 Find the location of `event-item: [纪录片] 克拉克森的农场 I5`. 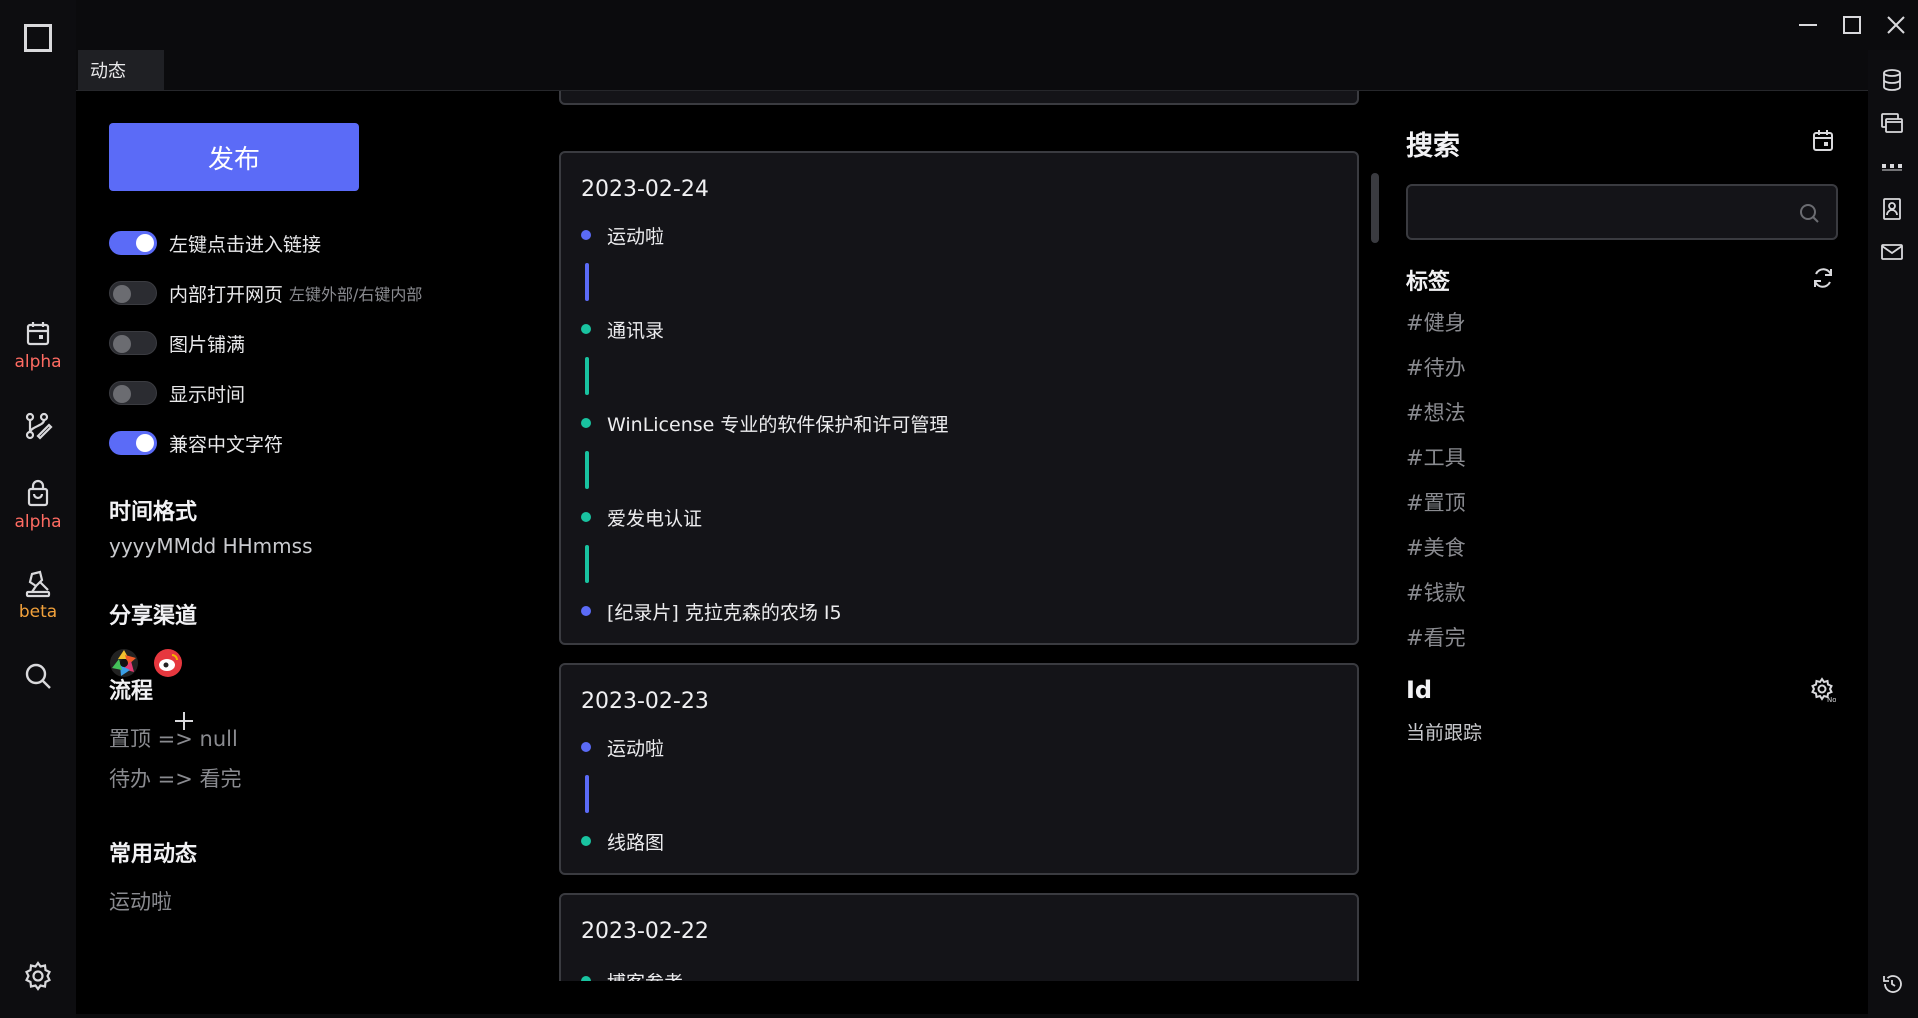

event-item: [纪录片] 克拉克森的农场 I5 is located at coordinates (711, 611).